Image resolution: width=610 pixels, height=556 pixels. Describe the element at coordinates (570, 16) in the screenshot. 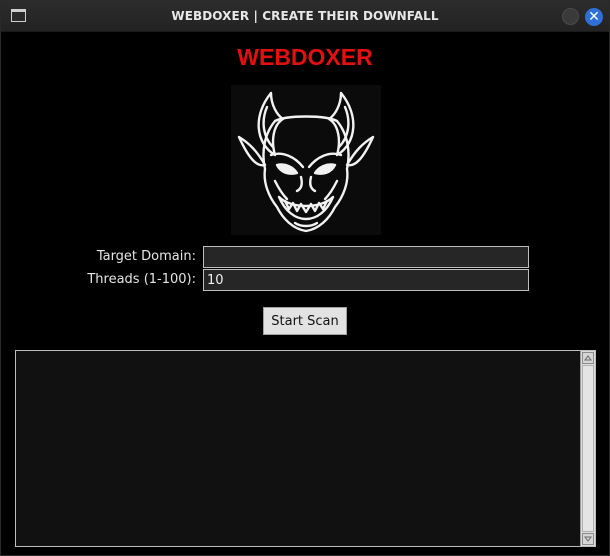

I see `minimize-button` at that location.